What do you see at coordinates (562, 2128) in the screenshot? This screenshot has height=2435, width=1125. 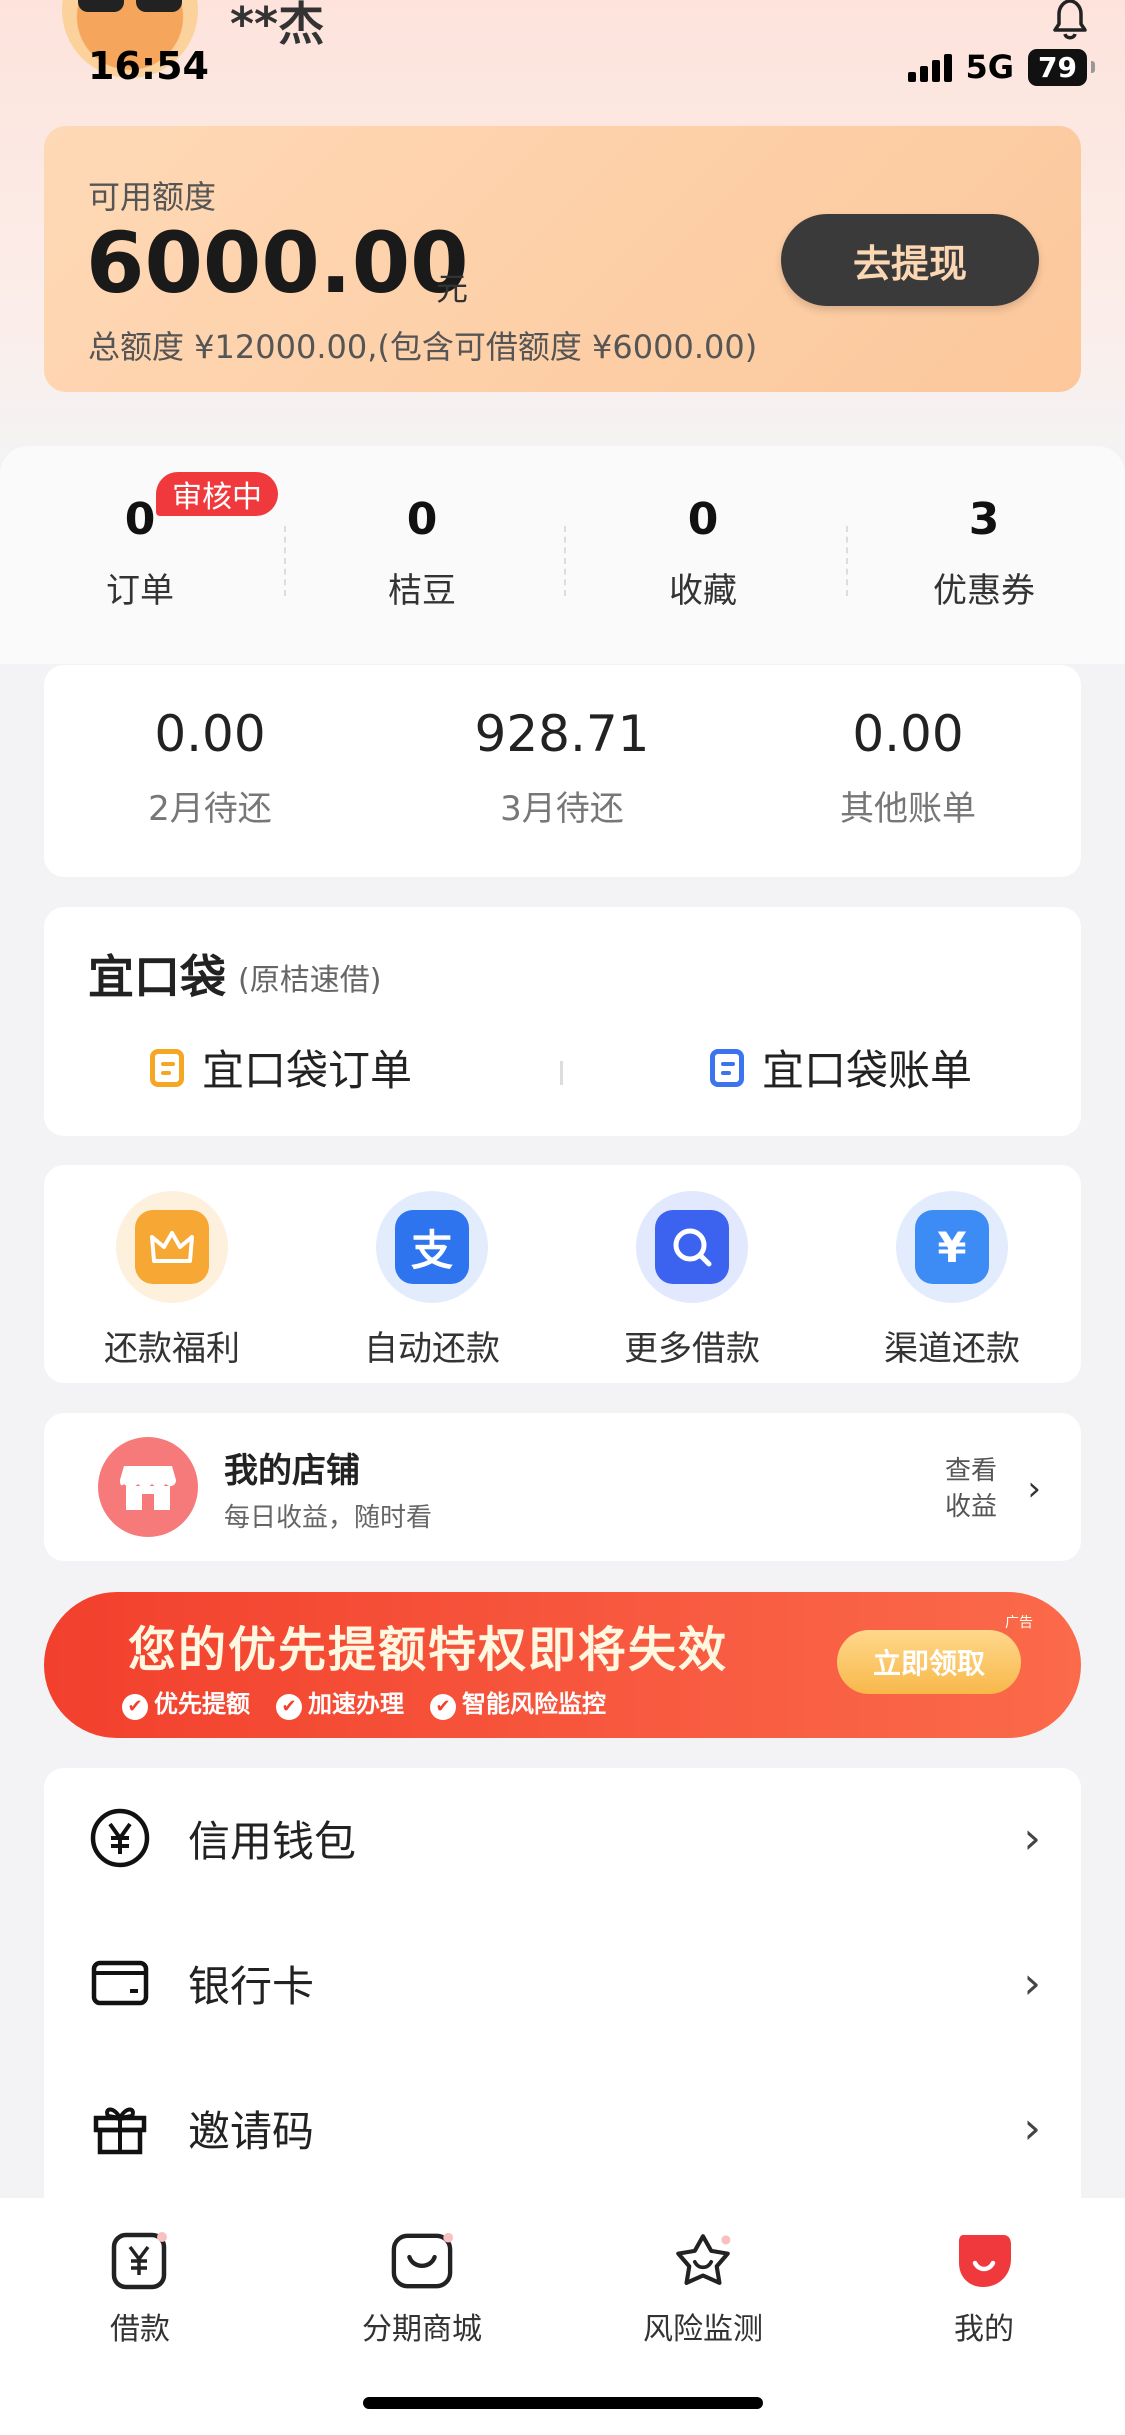 I see `menu-invite-code: 邀请码 ›` at bounding box center [562, 2128].